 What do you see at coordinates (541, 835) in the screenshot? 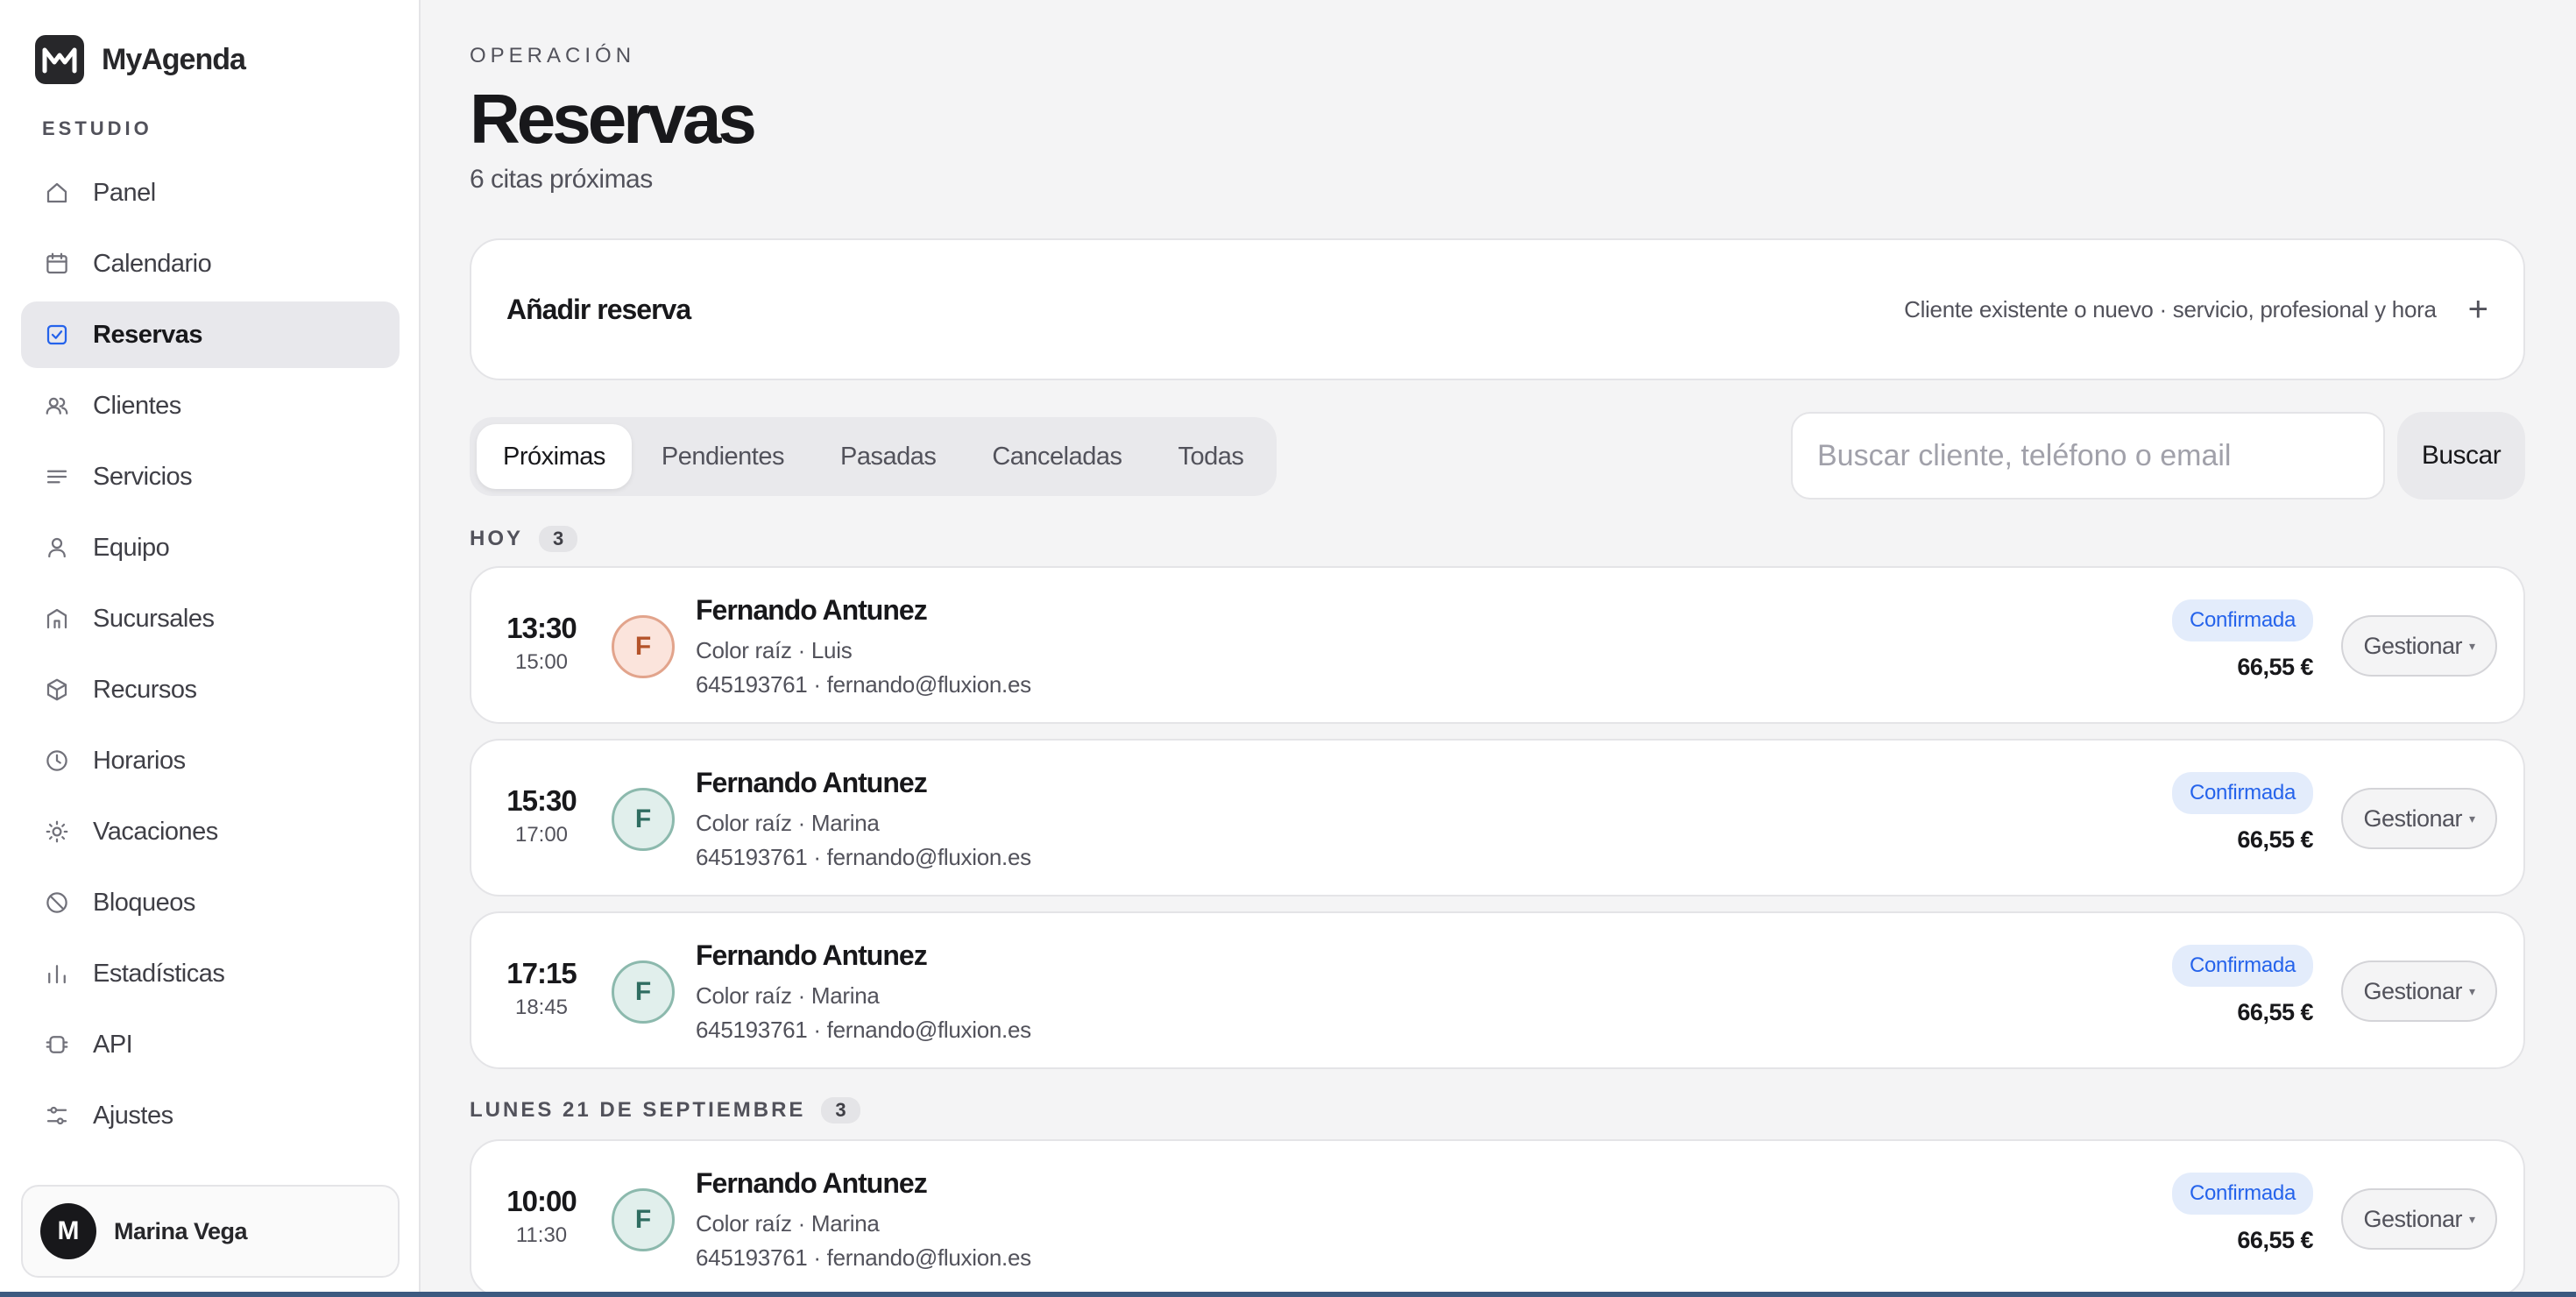
I see `end-time: 17:00` at bounding box center [541, 835].